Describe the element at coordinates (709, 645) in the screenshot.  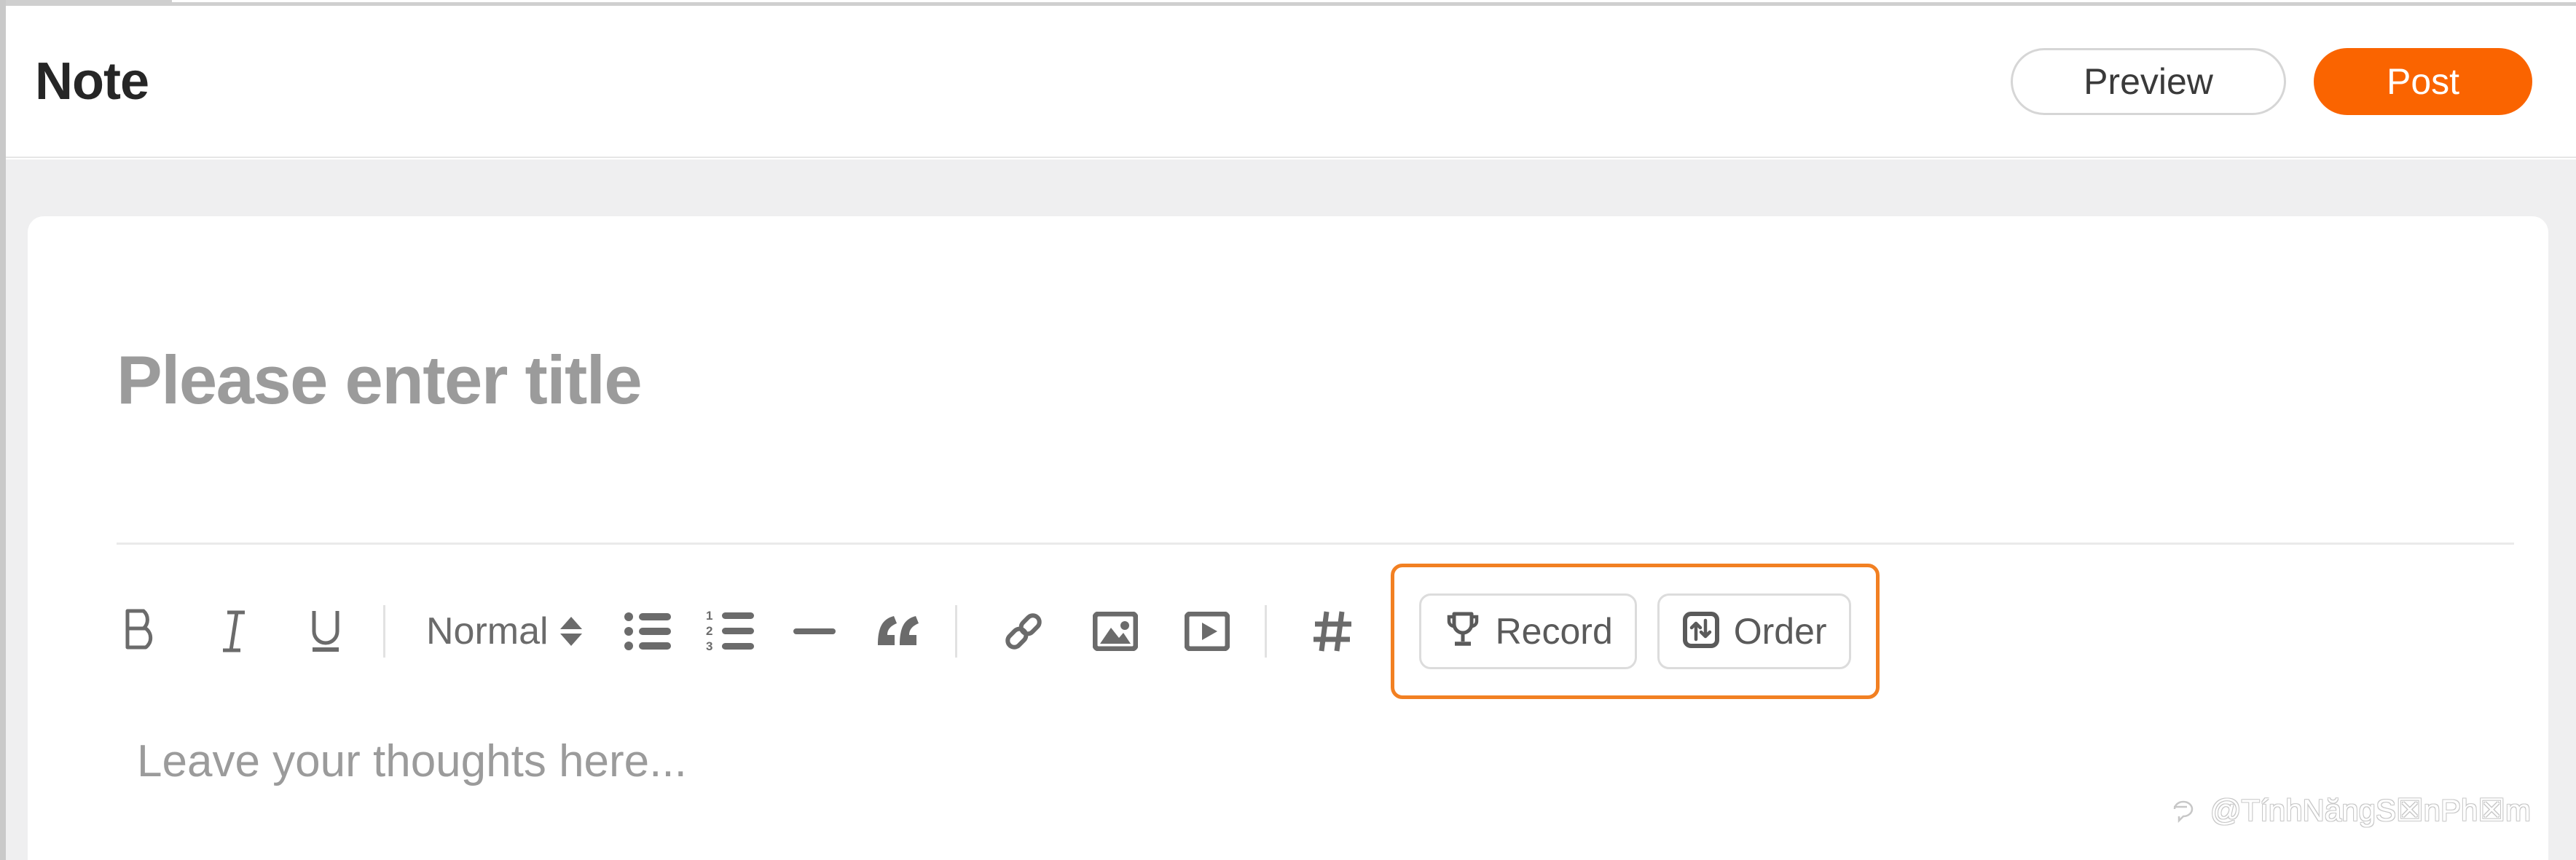
I see `svg-text: 3` at that location.